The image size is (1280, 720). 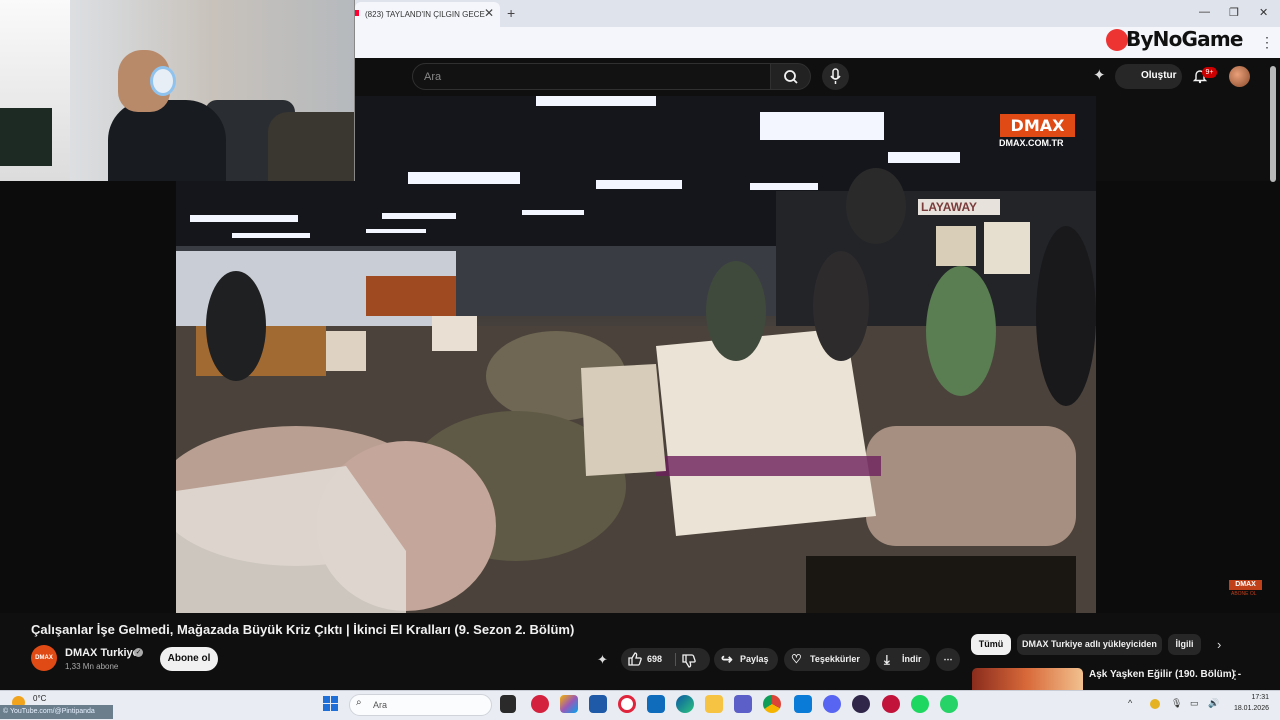 What do you see at coordinates (803, 704) in the screenshot?
I see `messenger-icon` at bounding box center [803, 704].